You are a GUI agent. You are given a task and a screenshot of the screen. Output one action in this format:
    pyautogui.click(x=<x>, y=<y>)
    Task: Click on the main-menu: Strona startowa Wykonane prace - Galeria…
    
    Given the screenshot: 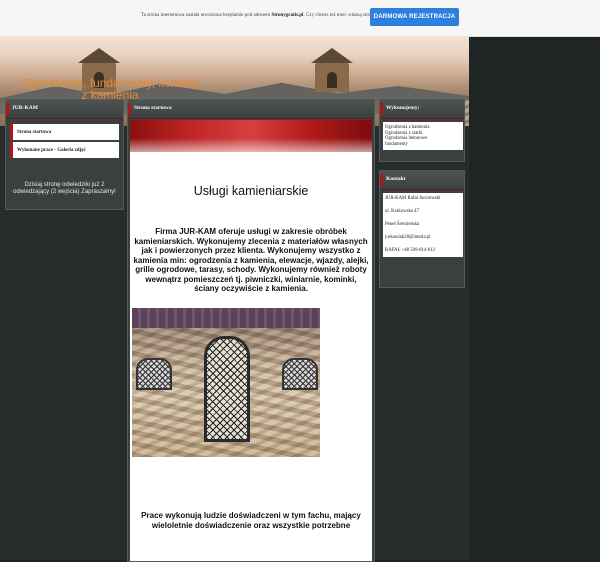 What is the action you would take?
    pyautogui.click(x=64, y=142)
    